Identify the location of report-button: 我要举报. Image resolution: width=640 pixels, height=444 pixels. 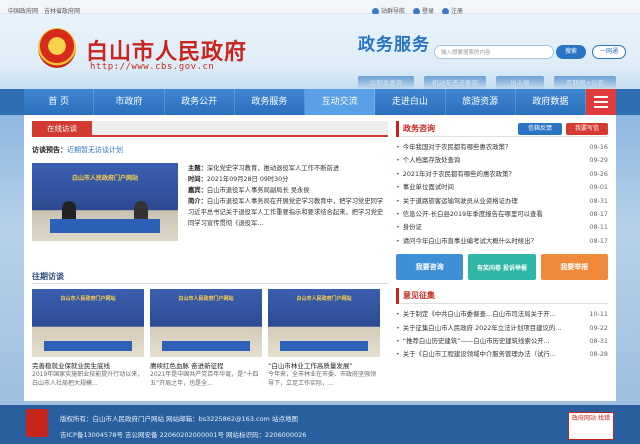
(574, 267).